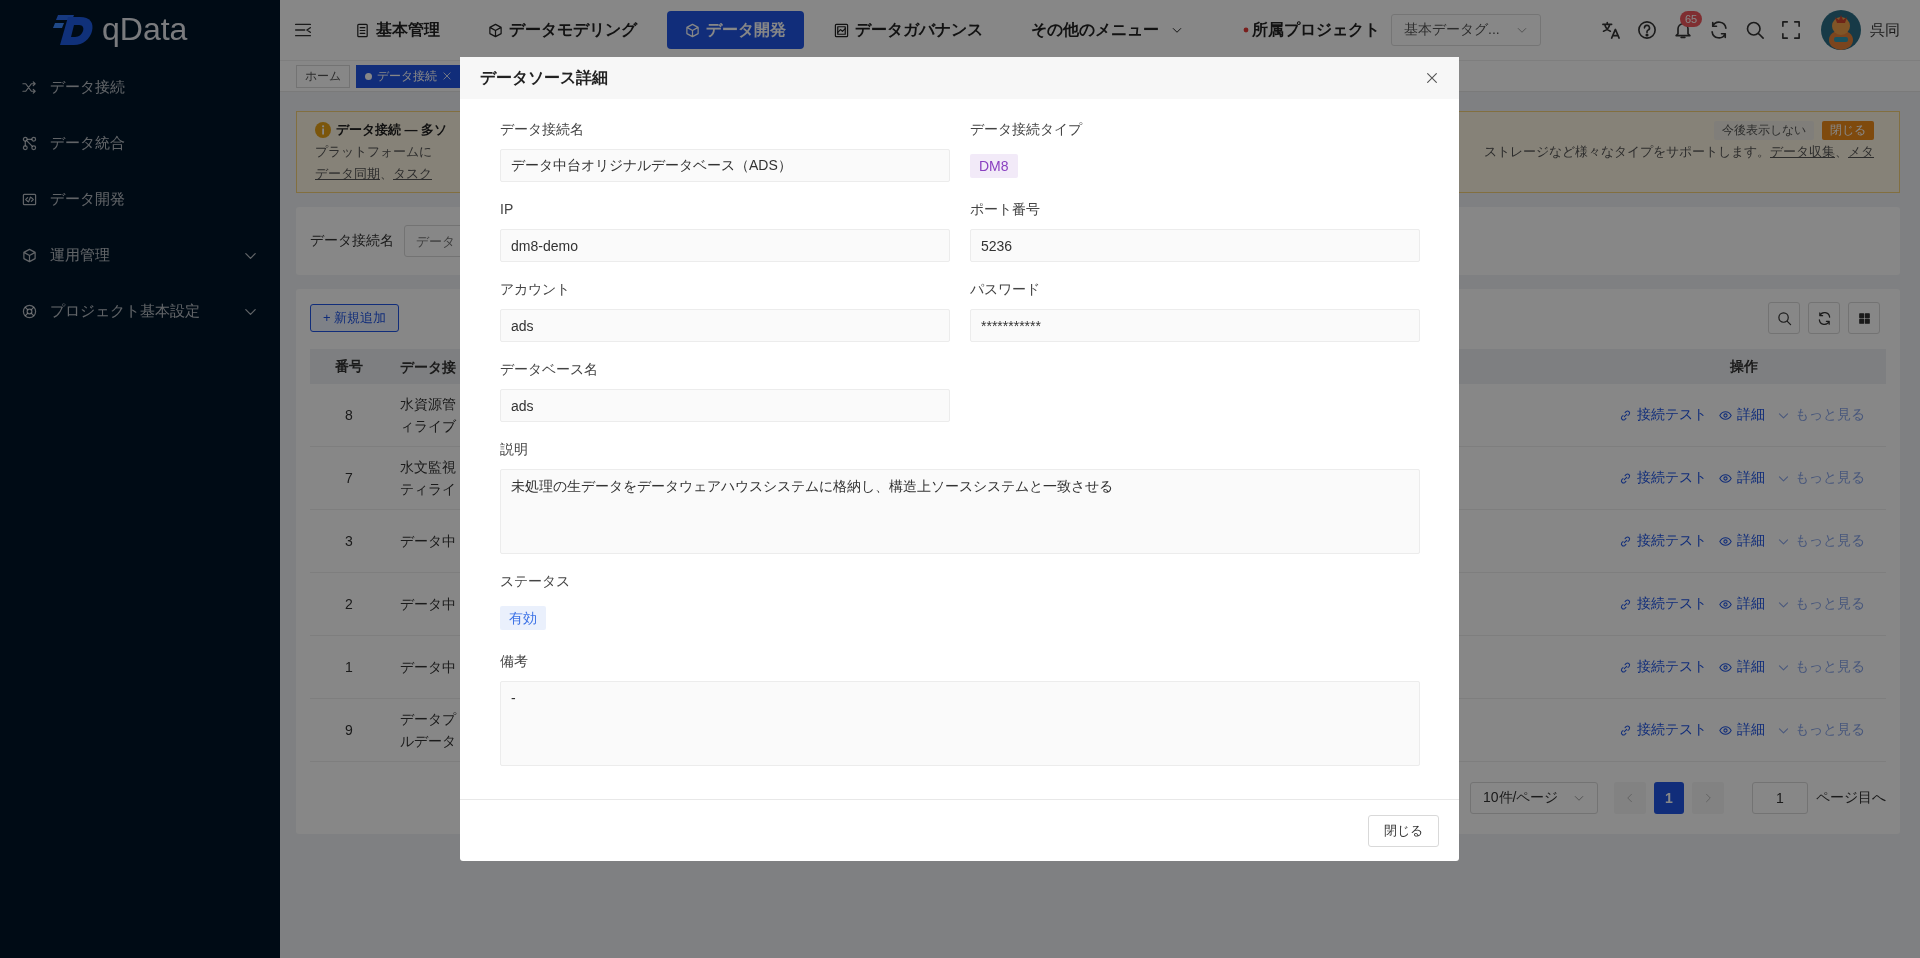 The width and height of the screenshot is (1920, 958). Describe the element at coordinates (145, 29) in the screenshot. I see `logo-text: qData` at that location.